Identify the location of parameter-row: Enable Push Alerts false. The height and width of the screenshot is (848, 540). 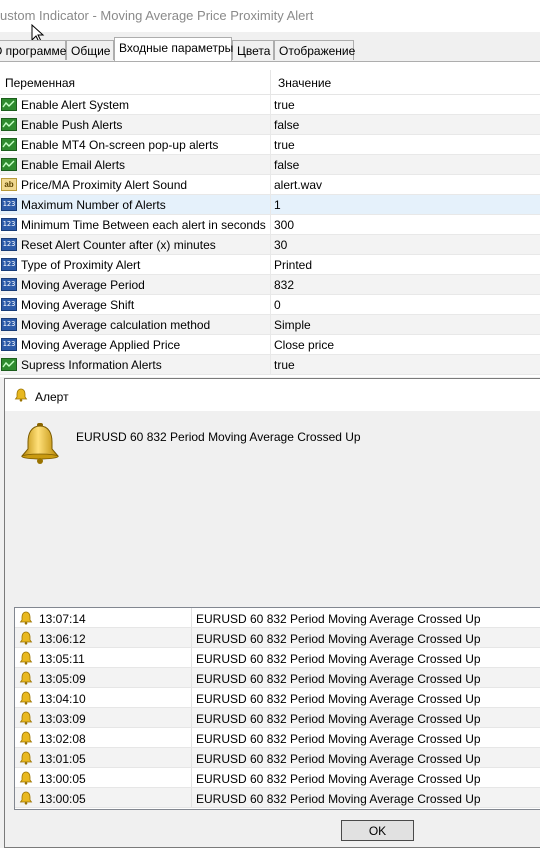
(270, 125).